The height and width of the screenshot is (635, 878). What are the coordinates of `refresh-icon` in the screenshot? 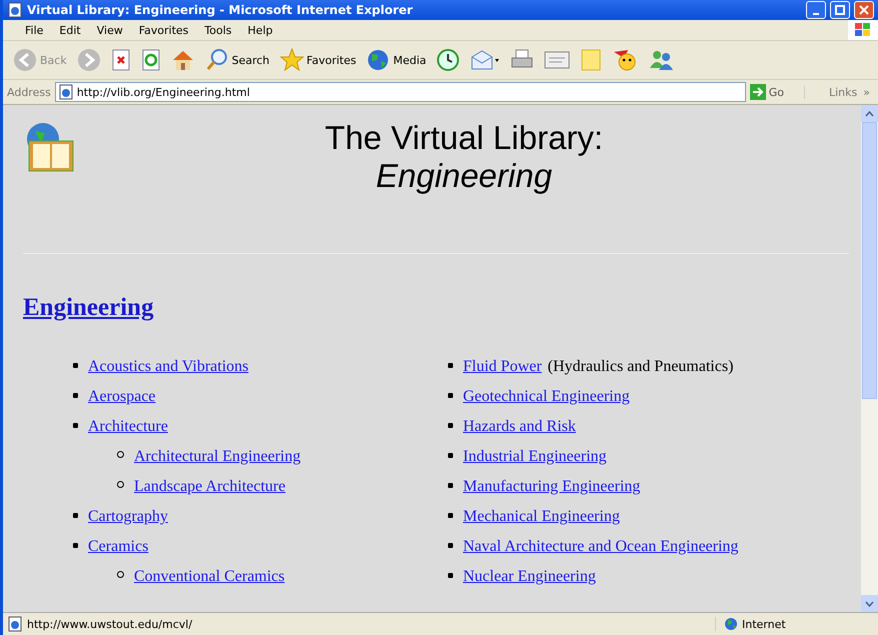 It's located at (150, 60).